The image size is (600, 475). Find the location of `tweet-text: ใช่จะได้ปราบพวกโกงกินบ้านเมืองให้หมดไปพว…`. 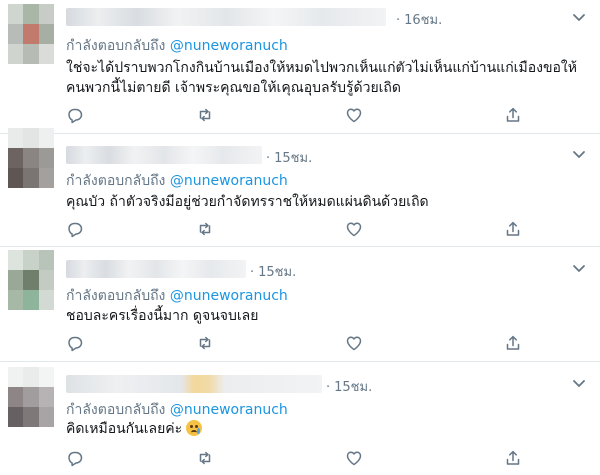

tweet-text: ใช่จะได้ปราบพวกโกงกินบ้านเมืองให้หมดไปพว… is located at coordinates (326, 78).